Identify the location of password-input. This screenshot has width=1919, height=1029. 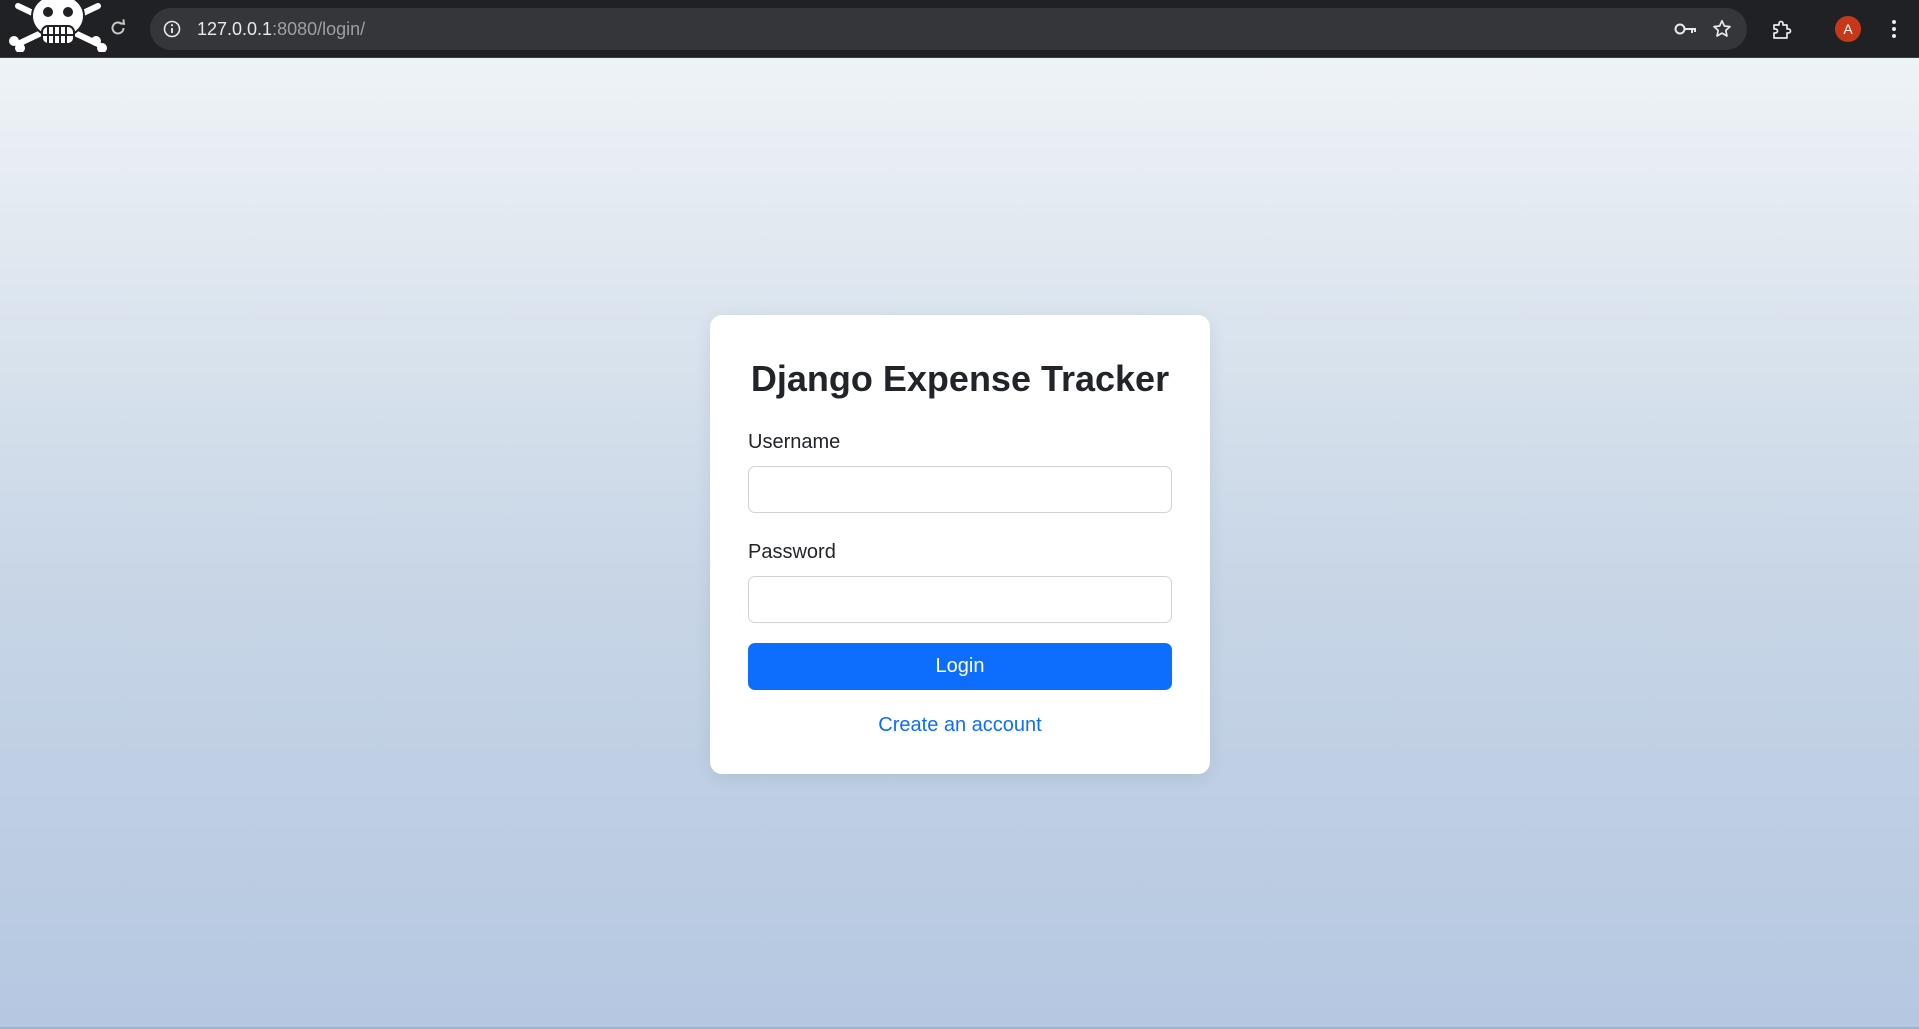
(960, 599).